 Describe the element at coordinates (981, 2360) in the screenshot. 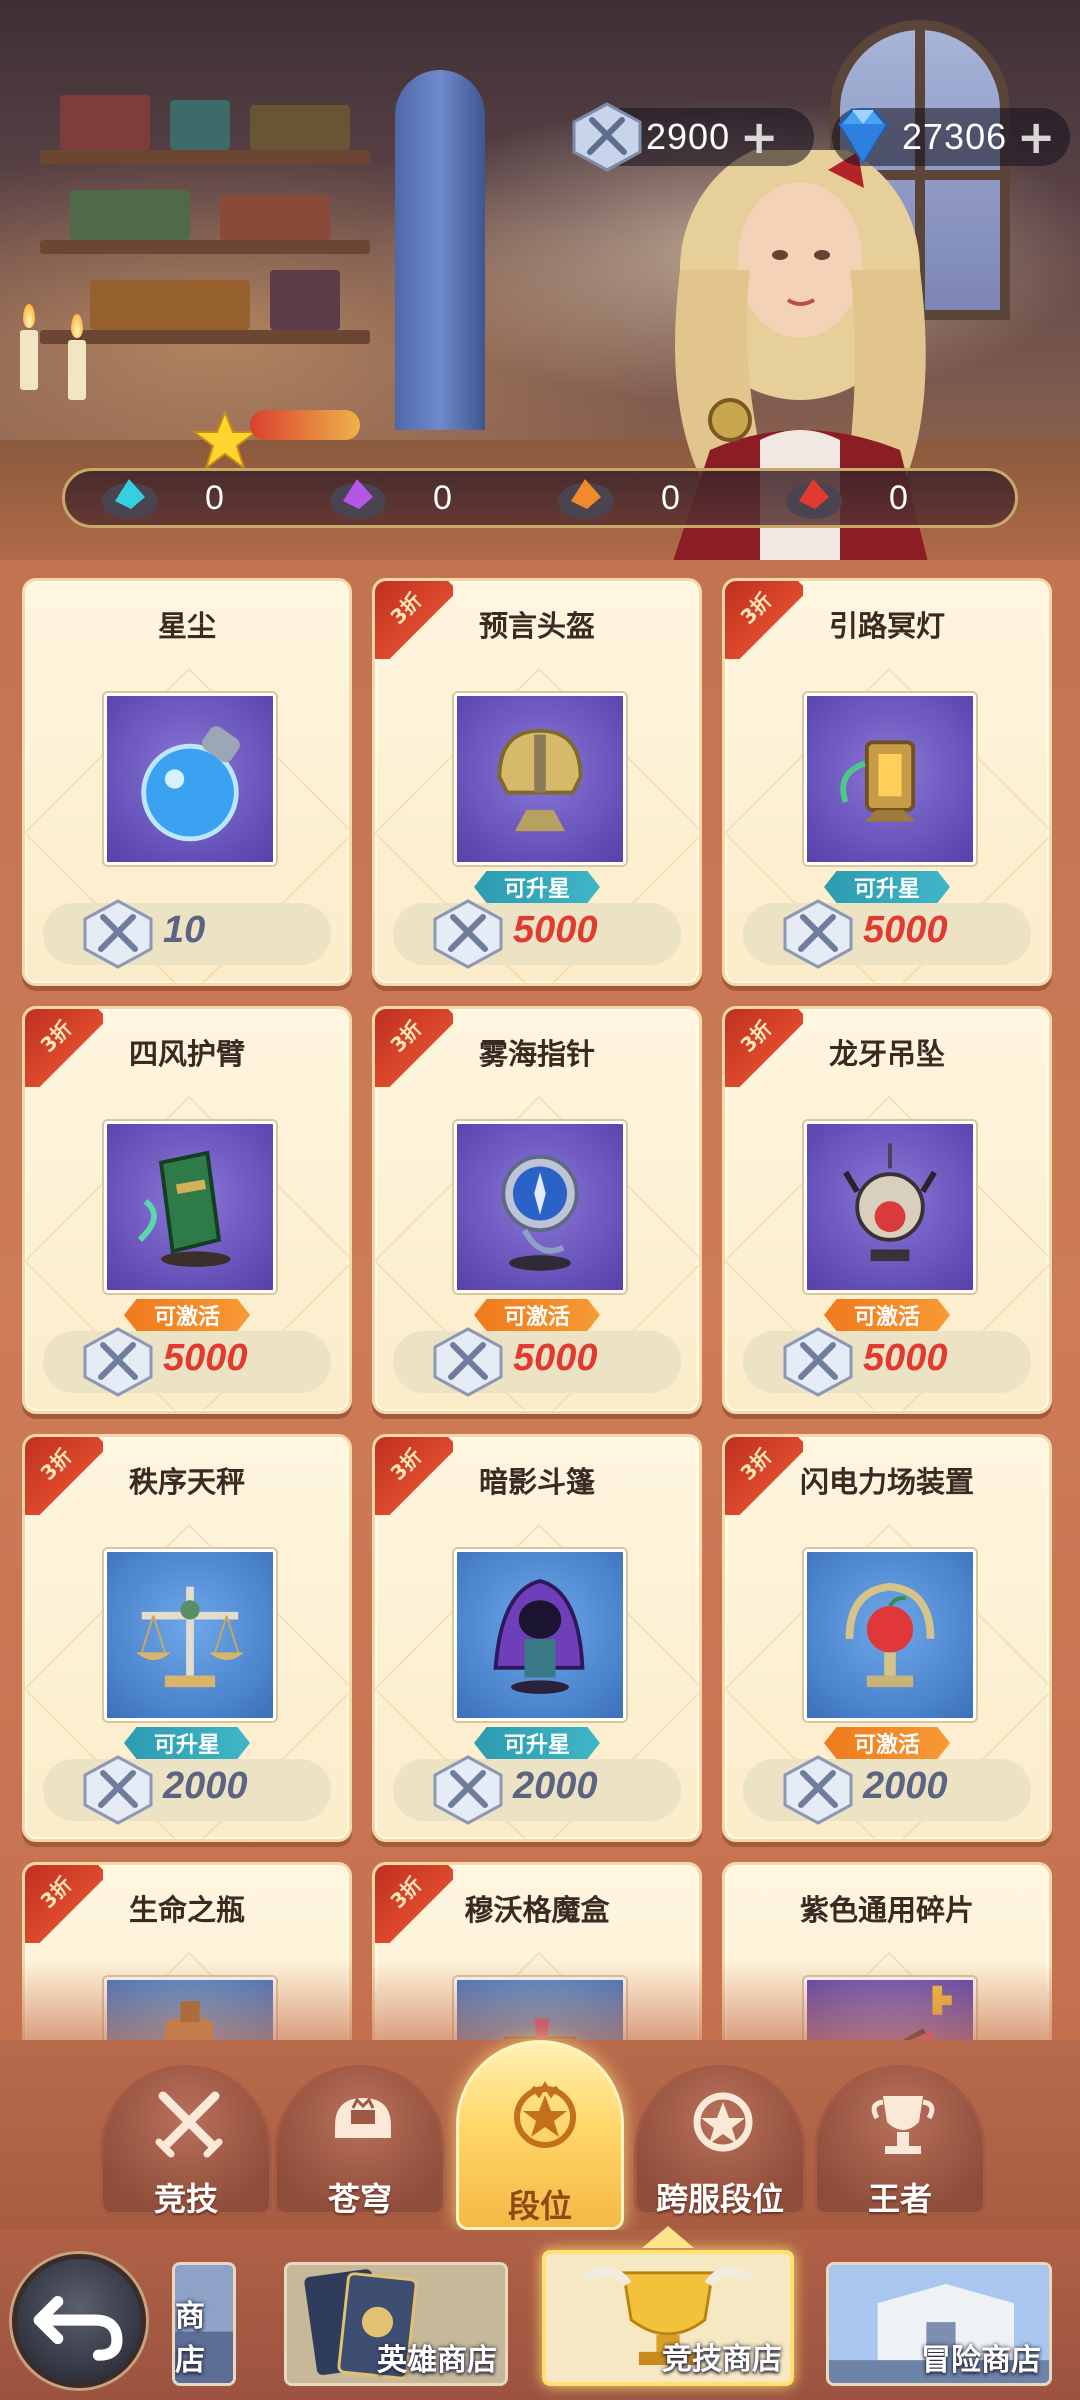

I see `shop-tab-label: 冒险商店` at that location.